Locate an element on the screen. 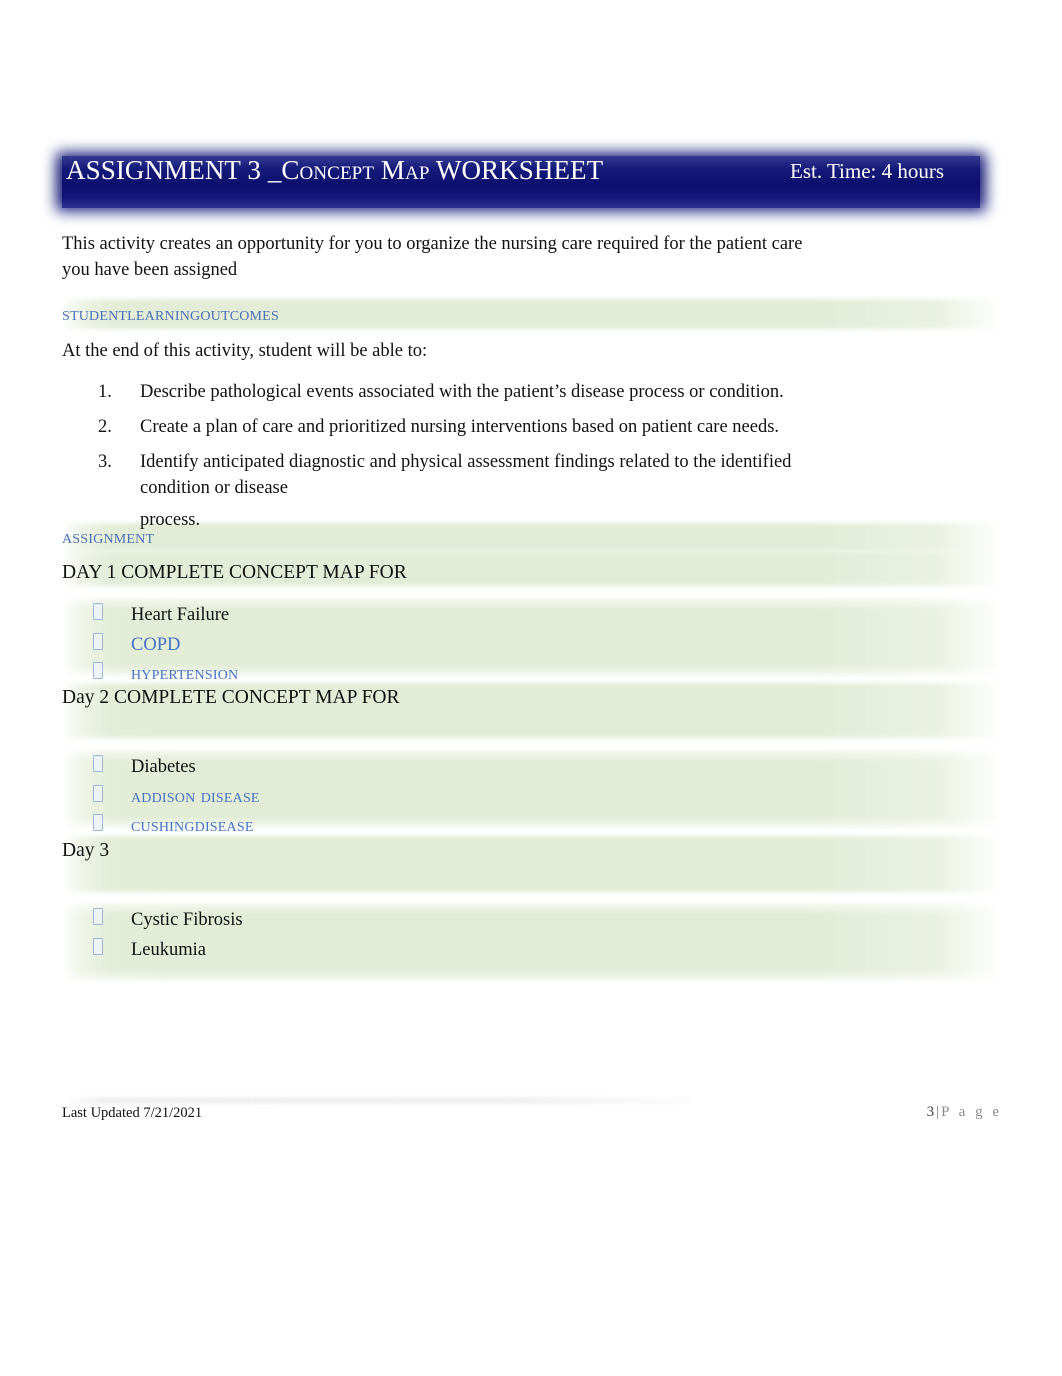 The image size is (1062, 1376). assignment-heading: Assignment is located at coordinates (108, 537).